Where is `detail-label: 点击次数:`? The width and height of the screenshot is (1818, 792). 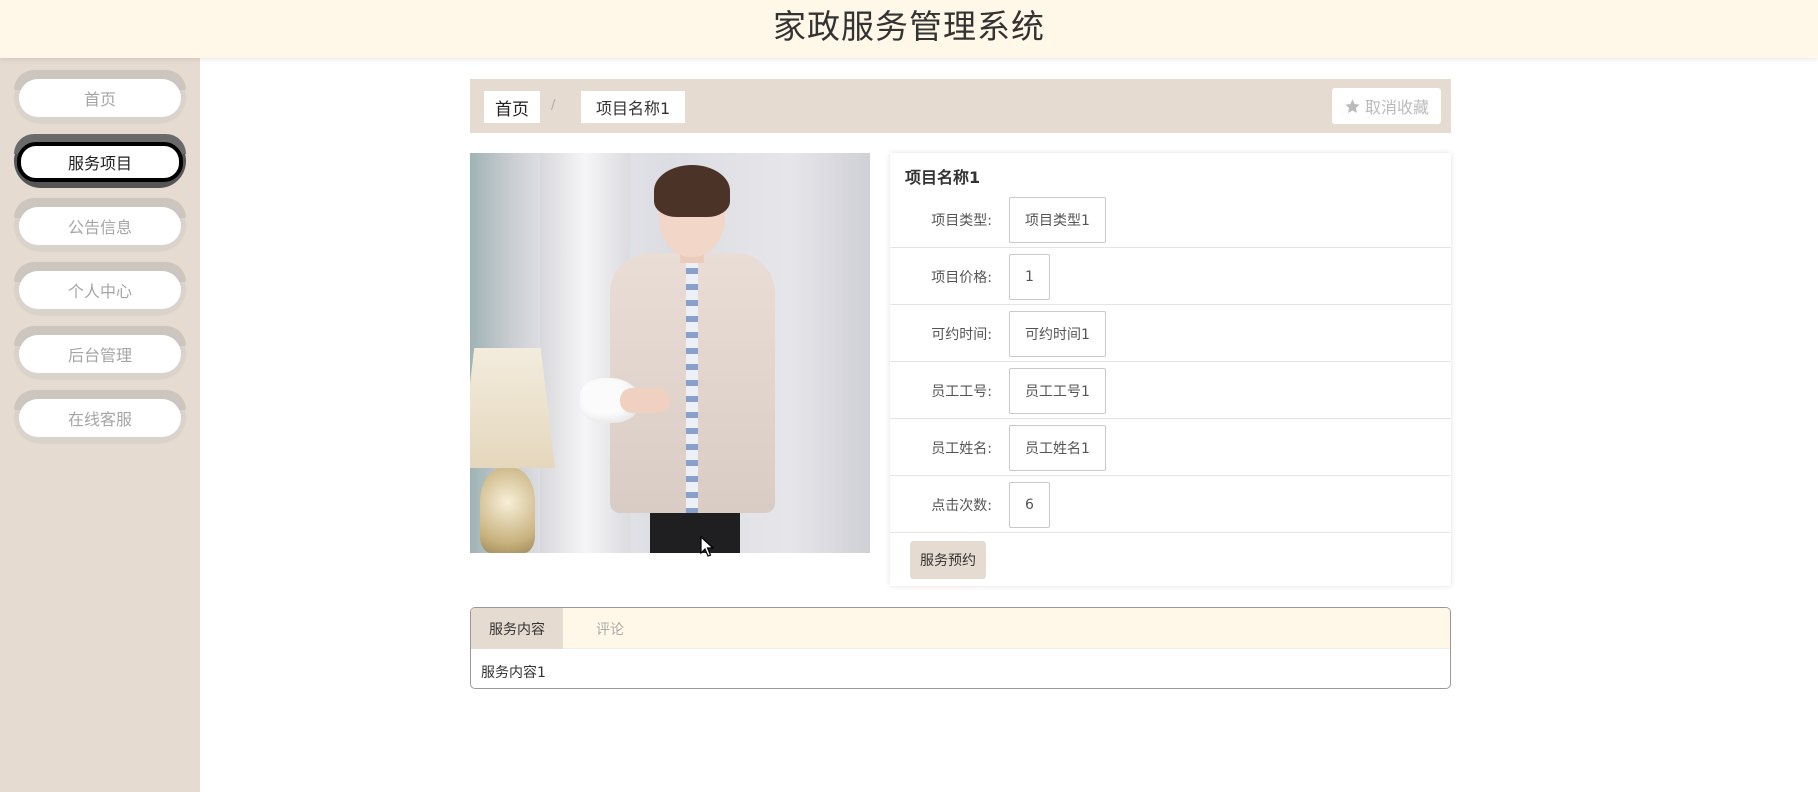
detail-label: 点击次数: is located at coordinates (961, 505).